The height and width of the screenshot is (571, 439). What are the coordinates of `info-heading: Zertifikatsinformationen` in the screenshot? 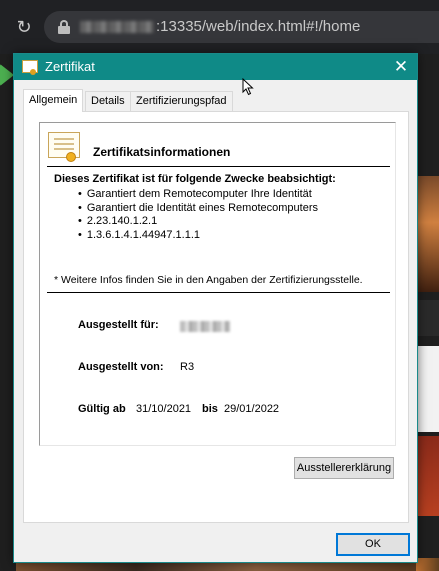 It's located at (162, 152).